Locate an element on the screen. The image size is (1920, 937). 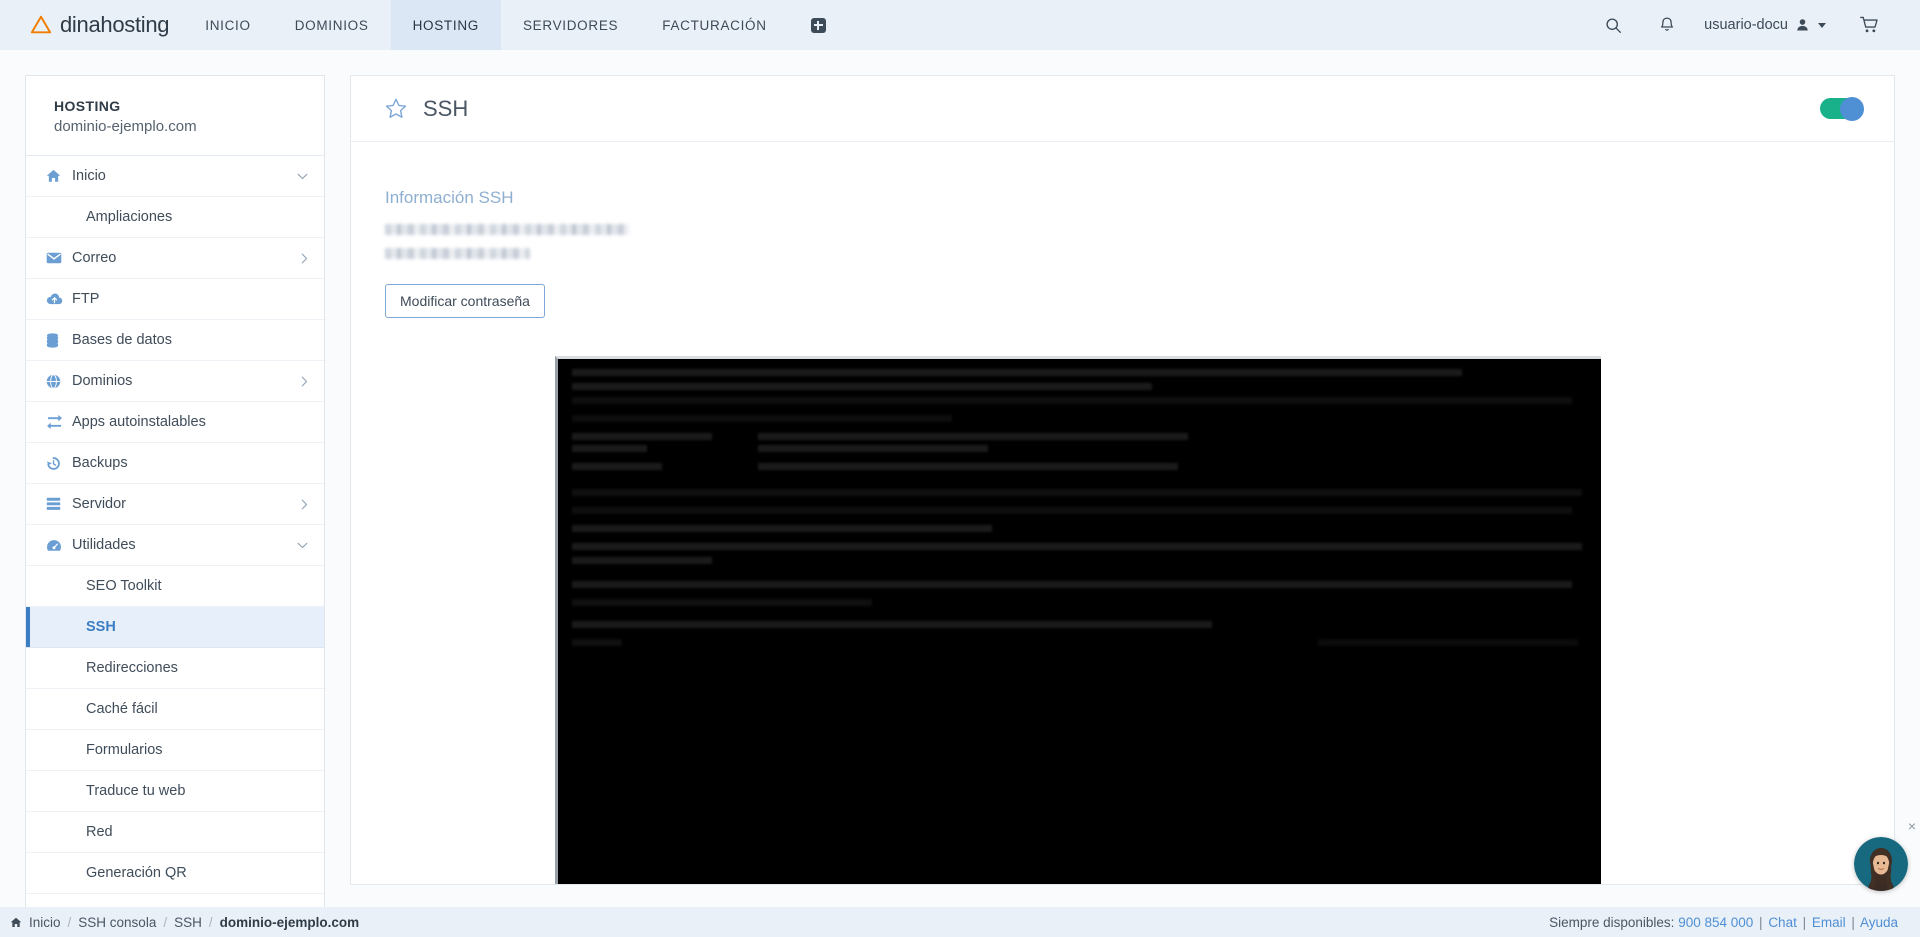
sidebar-item-inicio: Inicio is located at coordinates (175, 176).